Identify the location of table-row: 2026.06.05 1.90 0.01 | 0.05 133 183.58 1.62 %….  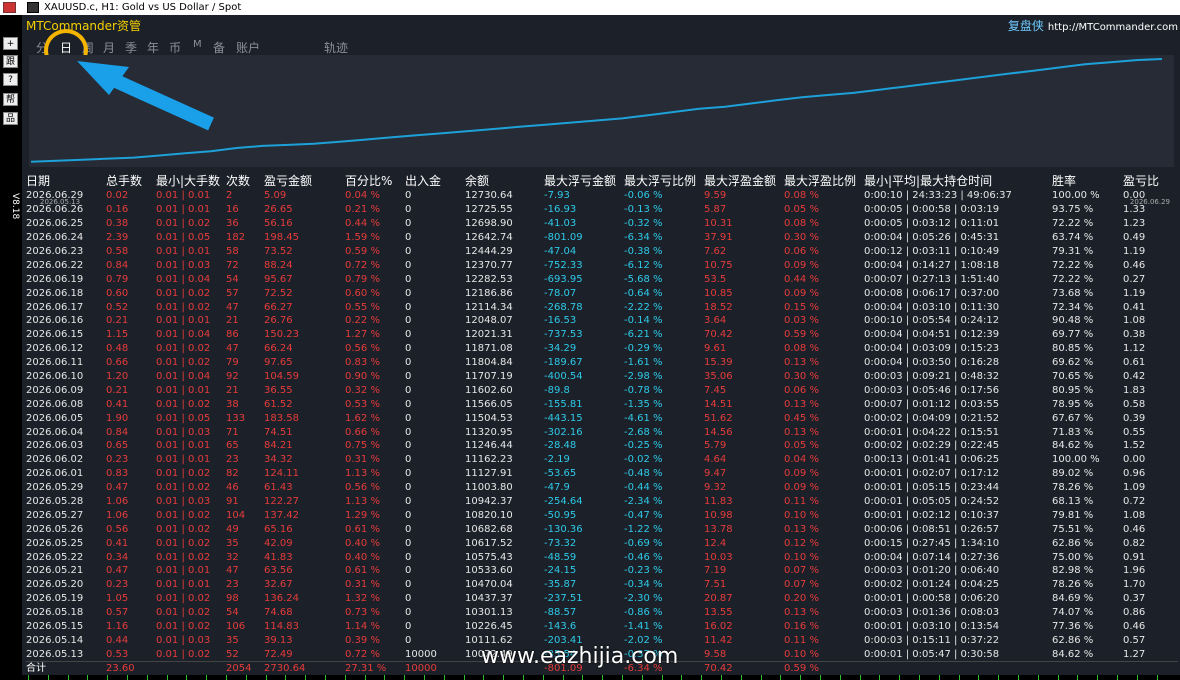
(602, 418).